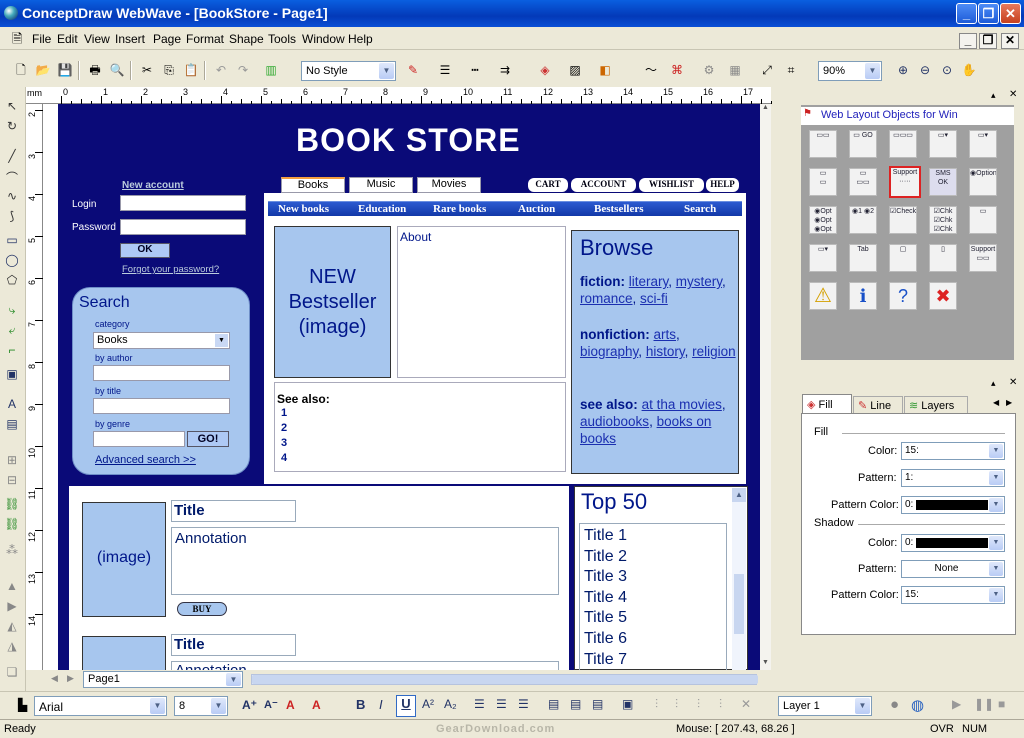 This screenshot has width=1024, height=738. I want to click on shadow-color-select: 0: ▼, so click(953, 543).